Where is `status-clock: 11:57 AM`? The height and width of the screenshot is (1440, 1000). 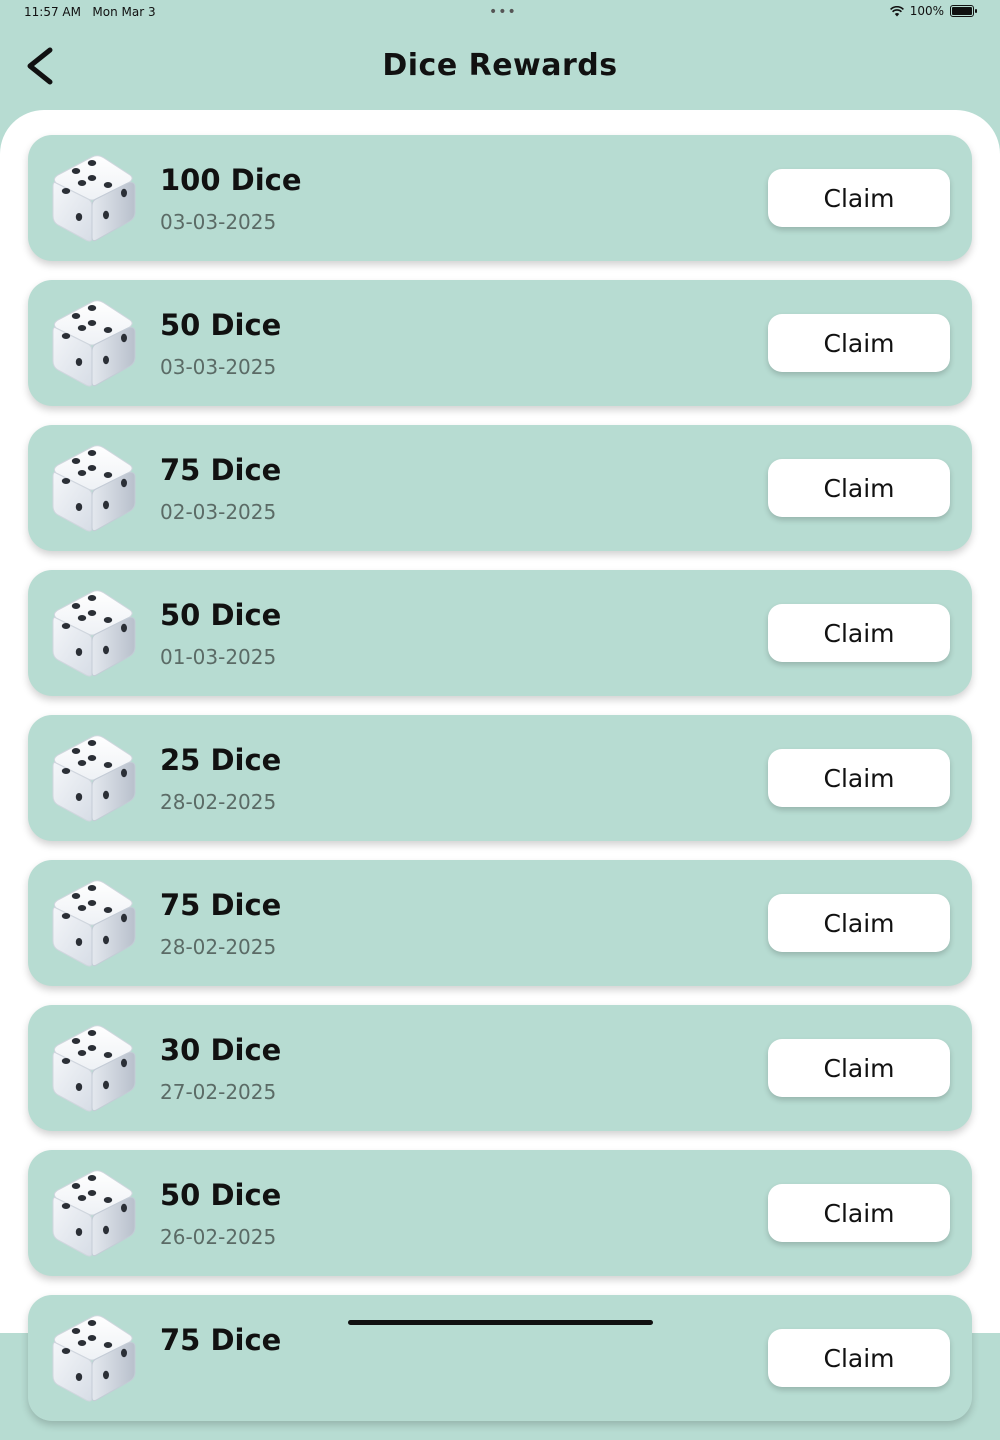 status-clock: 11:57 AM is located at coordinates (52, 12).